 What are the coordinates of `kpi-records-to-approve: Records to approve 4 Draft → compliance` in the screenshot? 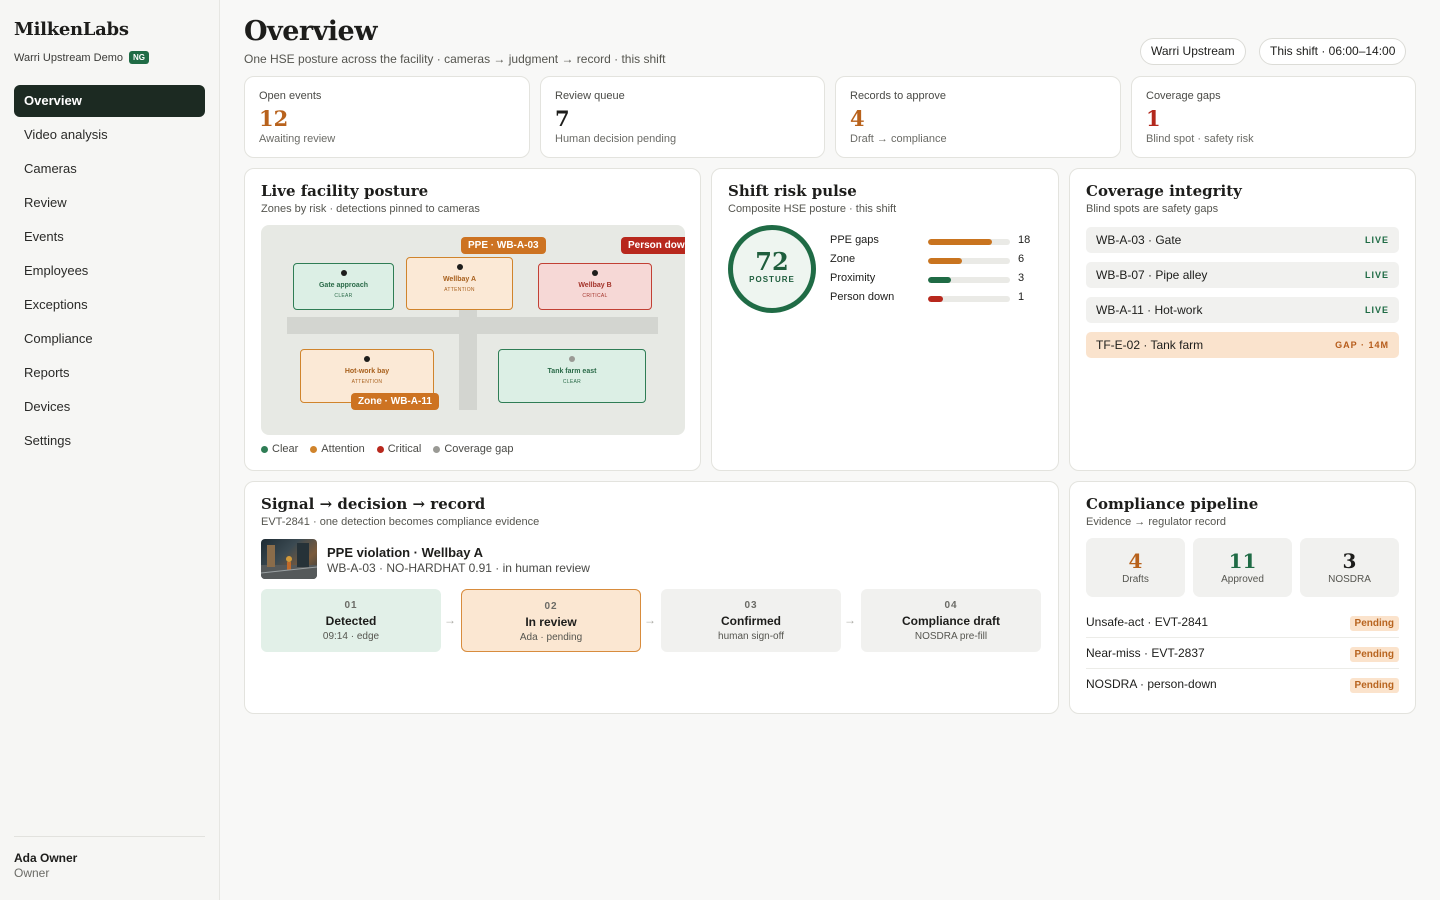 It's located at (978, 117).